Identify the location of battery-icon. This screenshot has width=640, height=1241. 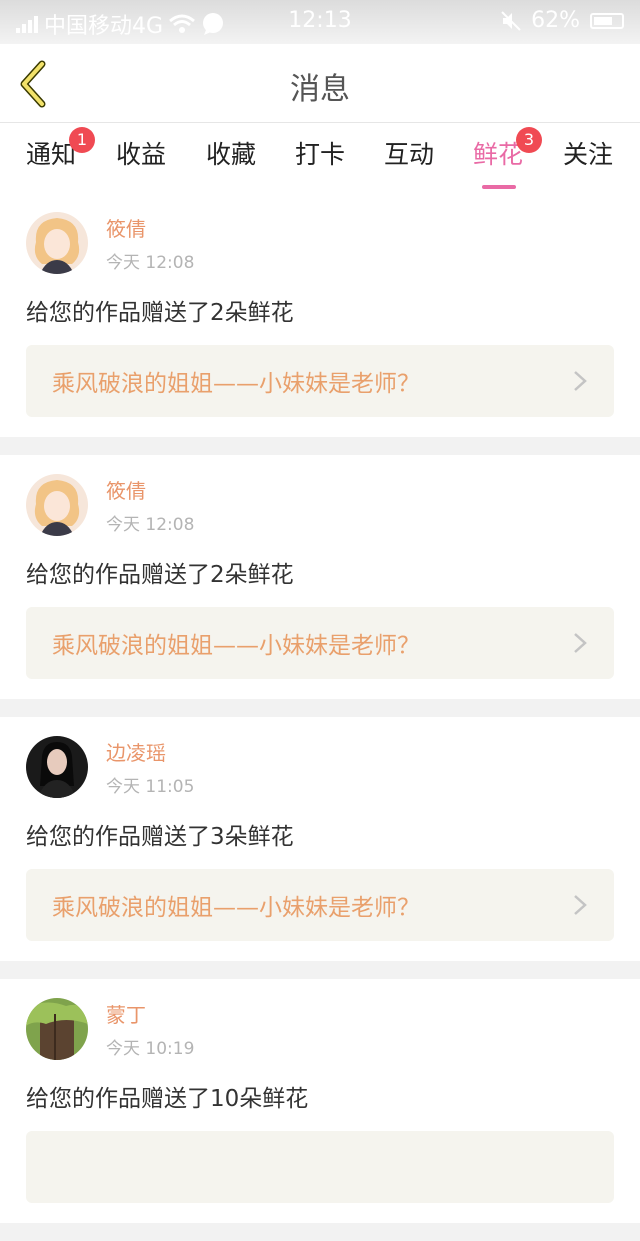
(607, 20).